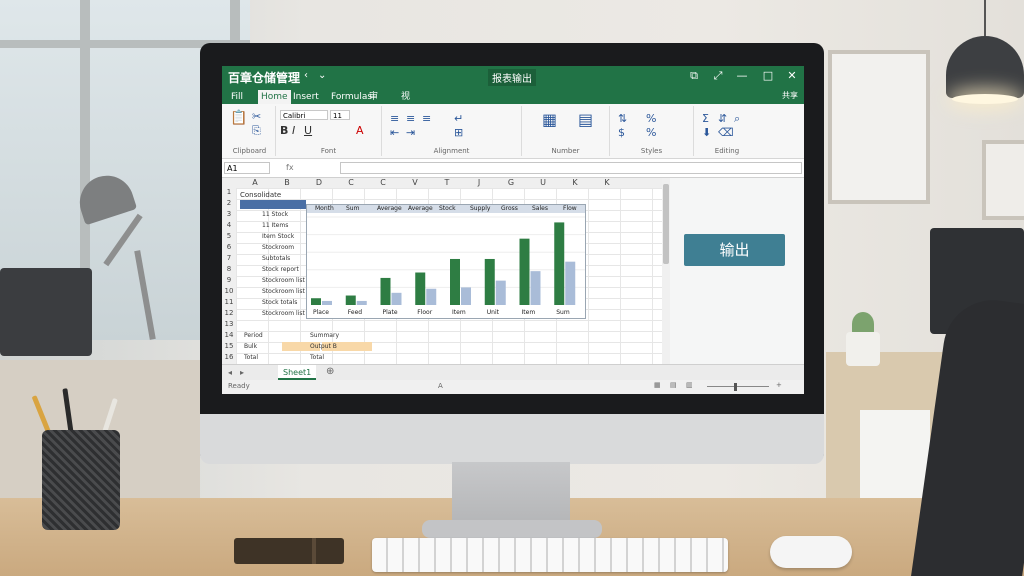 Image resolution: width=1024 pixels, height=576 pixels. Describe the element at coordinates (706, 132) in the screenshot. I see `fill-icon: ⬇` at that location.